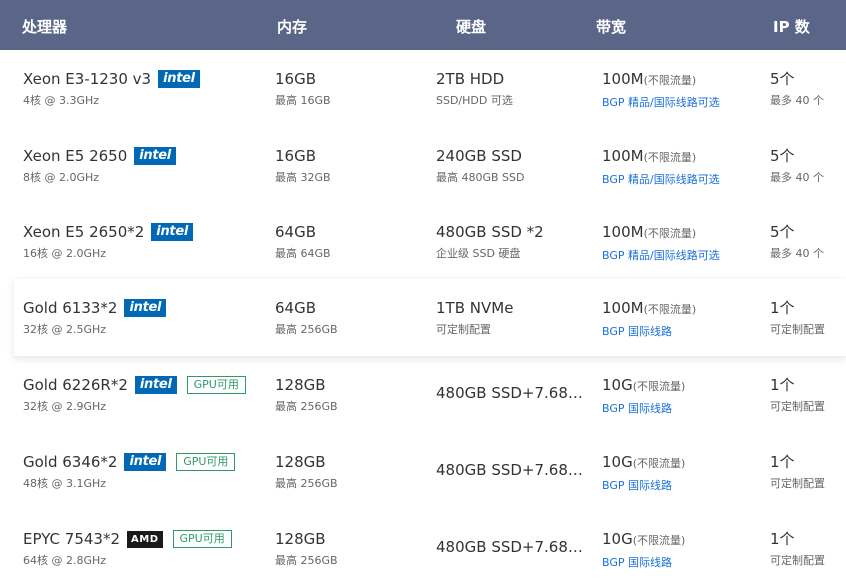 Image resolution: width=846 pixels, height=588 pixels. What do you see at coordinates (65, 329) in the screenshot?
I see `cpu-spec: 32核 @ 2.5GHz` at bounding box center [65, 329].